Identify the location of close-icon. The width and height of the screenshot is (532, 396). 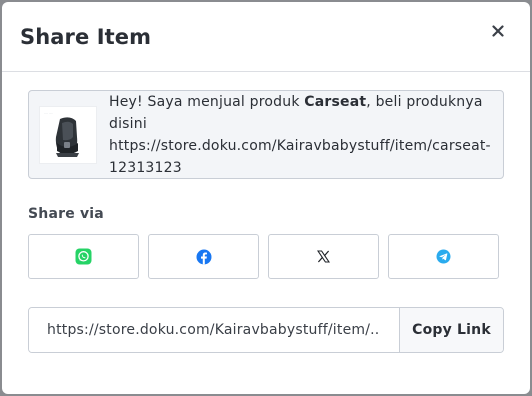
(498, 30).